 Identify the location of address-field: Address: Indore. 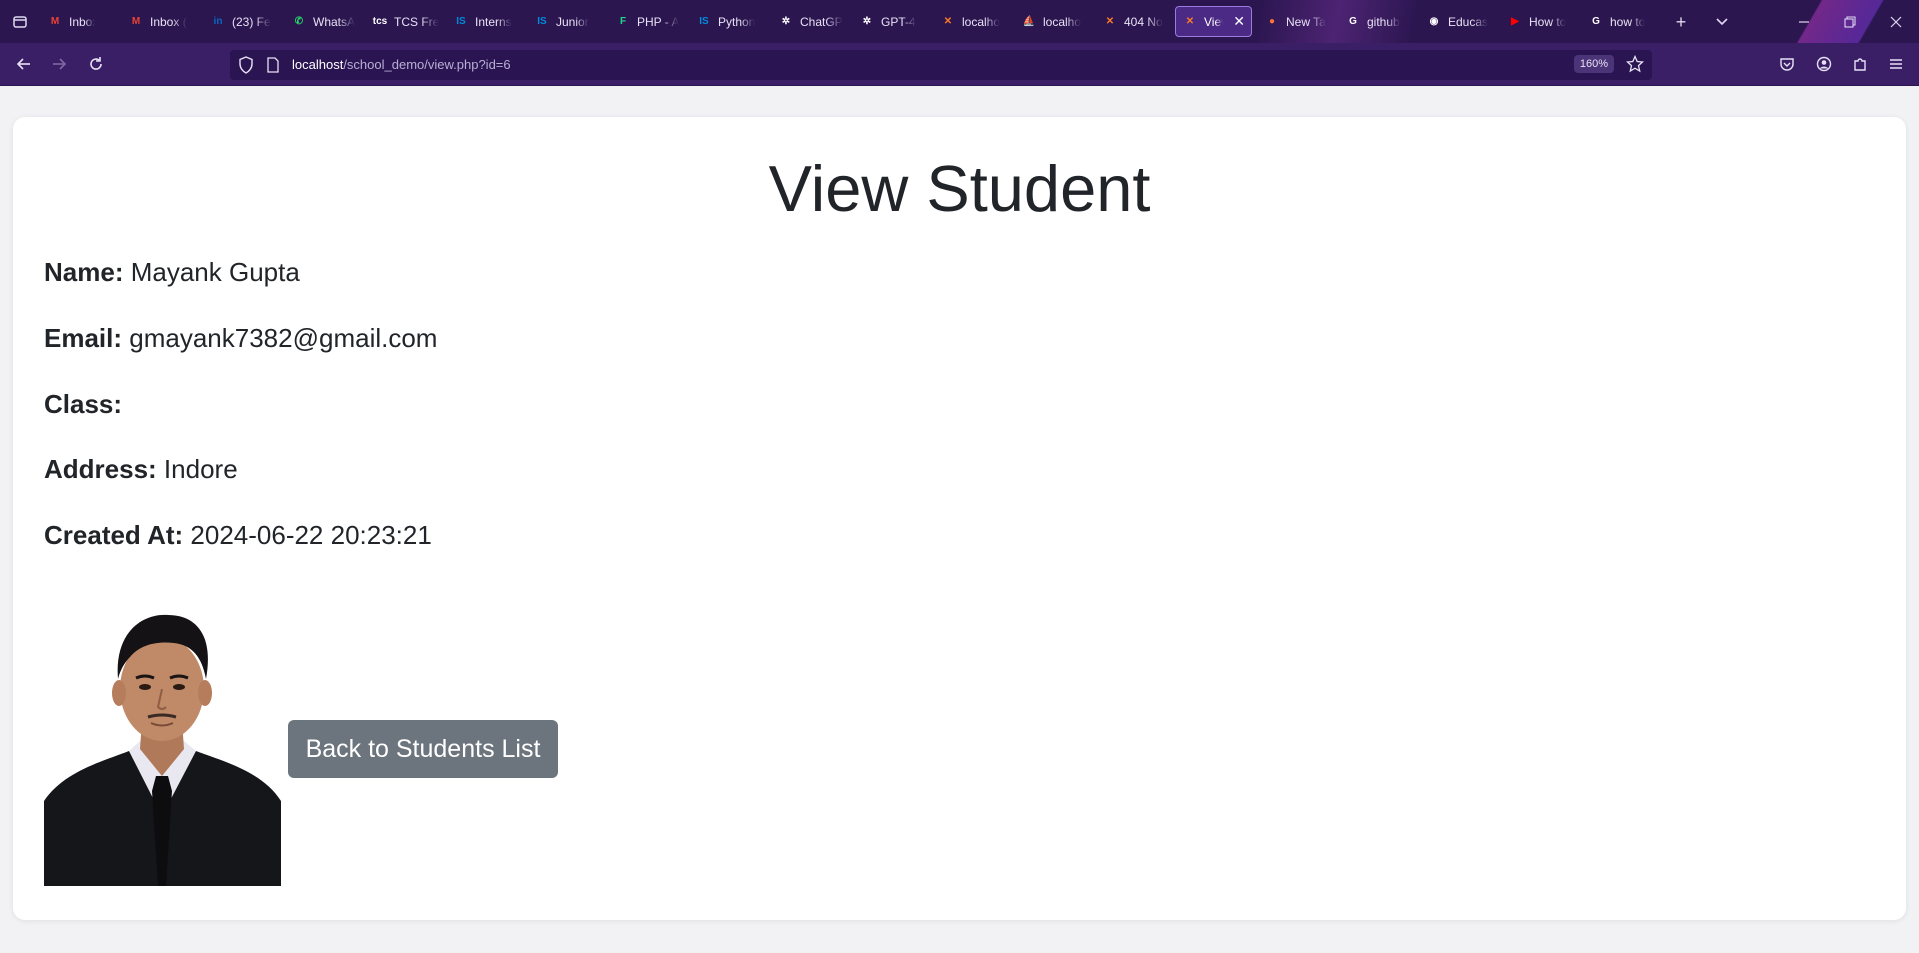
(141, 469).